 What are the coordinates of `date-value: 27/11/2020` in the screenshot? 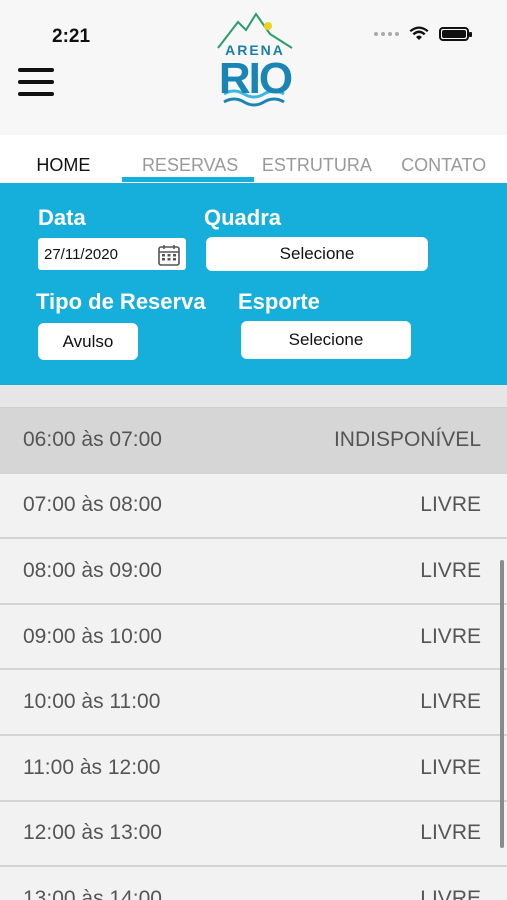 It's located at (81, 254).